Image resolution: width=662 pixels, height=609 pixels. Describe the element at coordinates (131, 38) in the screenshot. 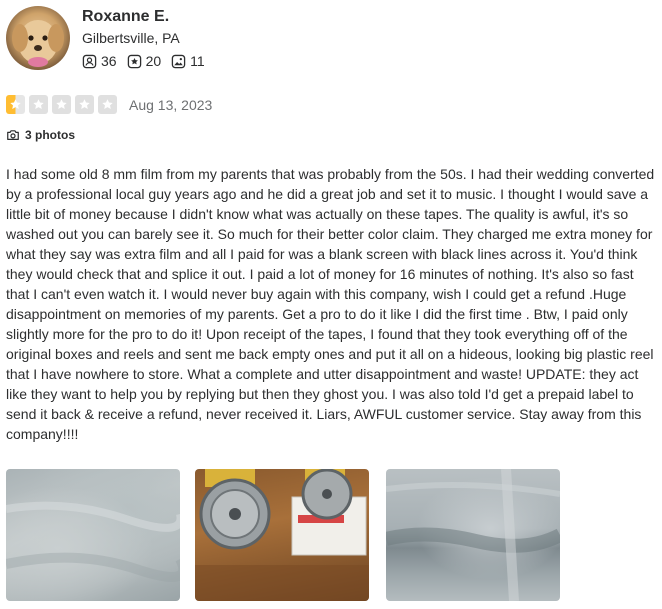

I see `user-location: Gilbertsville, PA` at that location.